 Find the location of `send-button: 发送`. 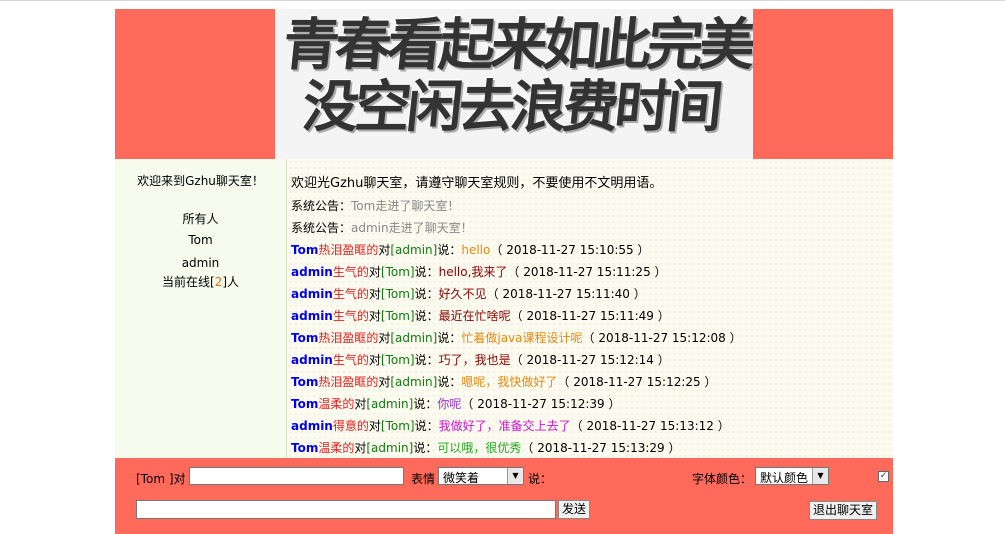

send-button: 发送 is located at coordinates (574, 509).